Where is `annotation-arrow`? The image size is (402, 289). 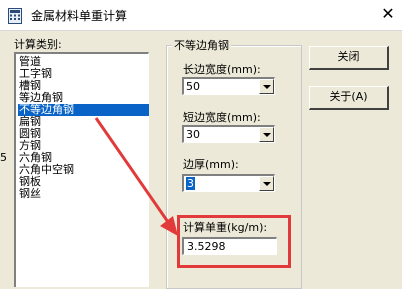 annotation-arrow is located at coordinates (136, 176).